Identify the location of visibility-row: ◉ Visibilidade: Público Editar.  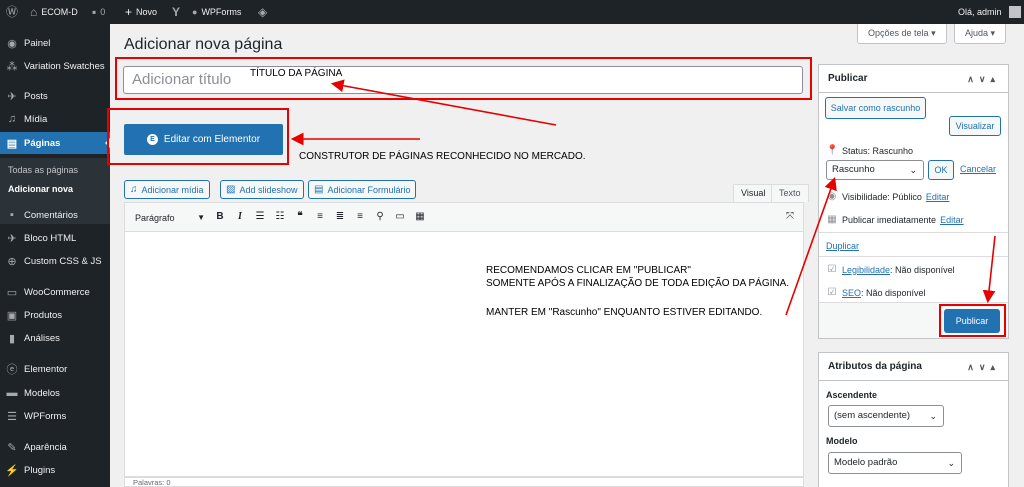
(888, 196).